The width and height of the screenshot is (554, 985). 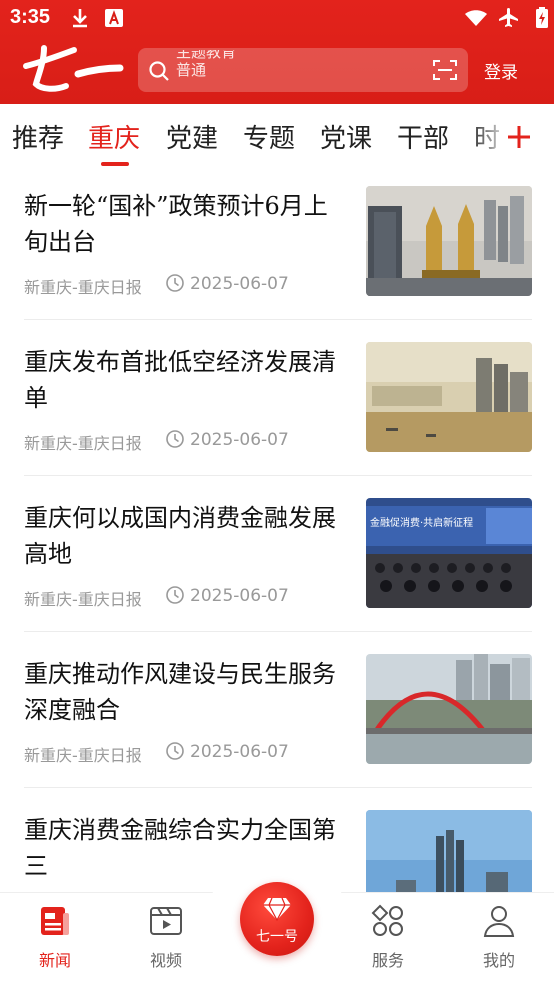 I want to click on skyline-image, so click(x=449, y=851).